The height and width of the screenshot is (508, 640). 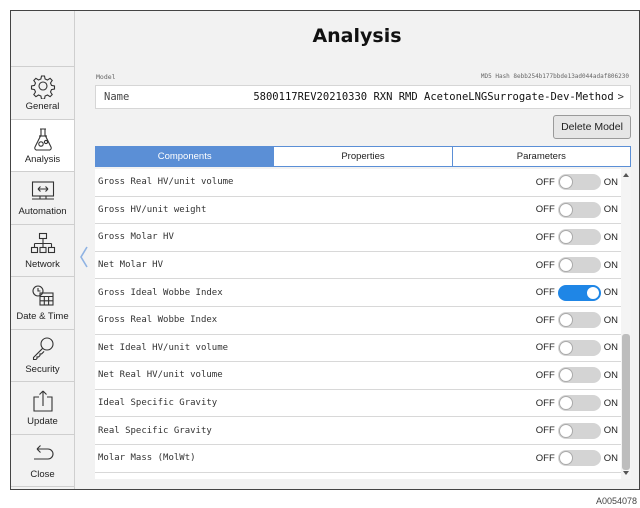 What do you see at coordinates (43, 348) in the screenshot?
I see `key-icon` at bounding box center [43, 348].